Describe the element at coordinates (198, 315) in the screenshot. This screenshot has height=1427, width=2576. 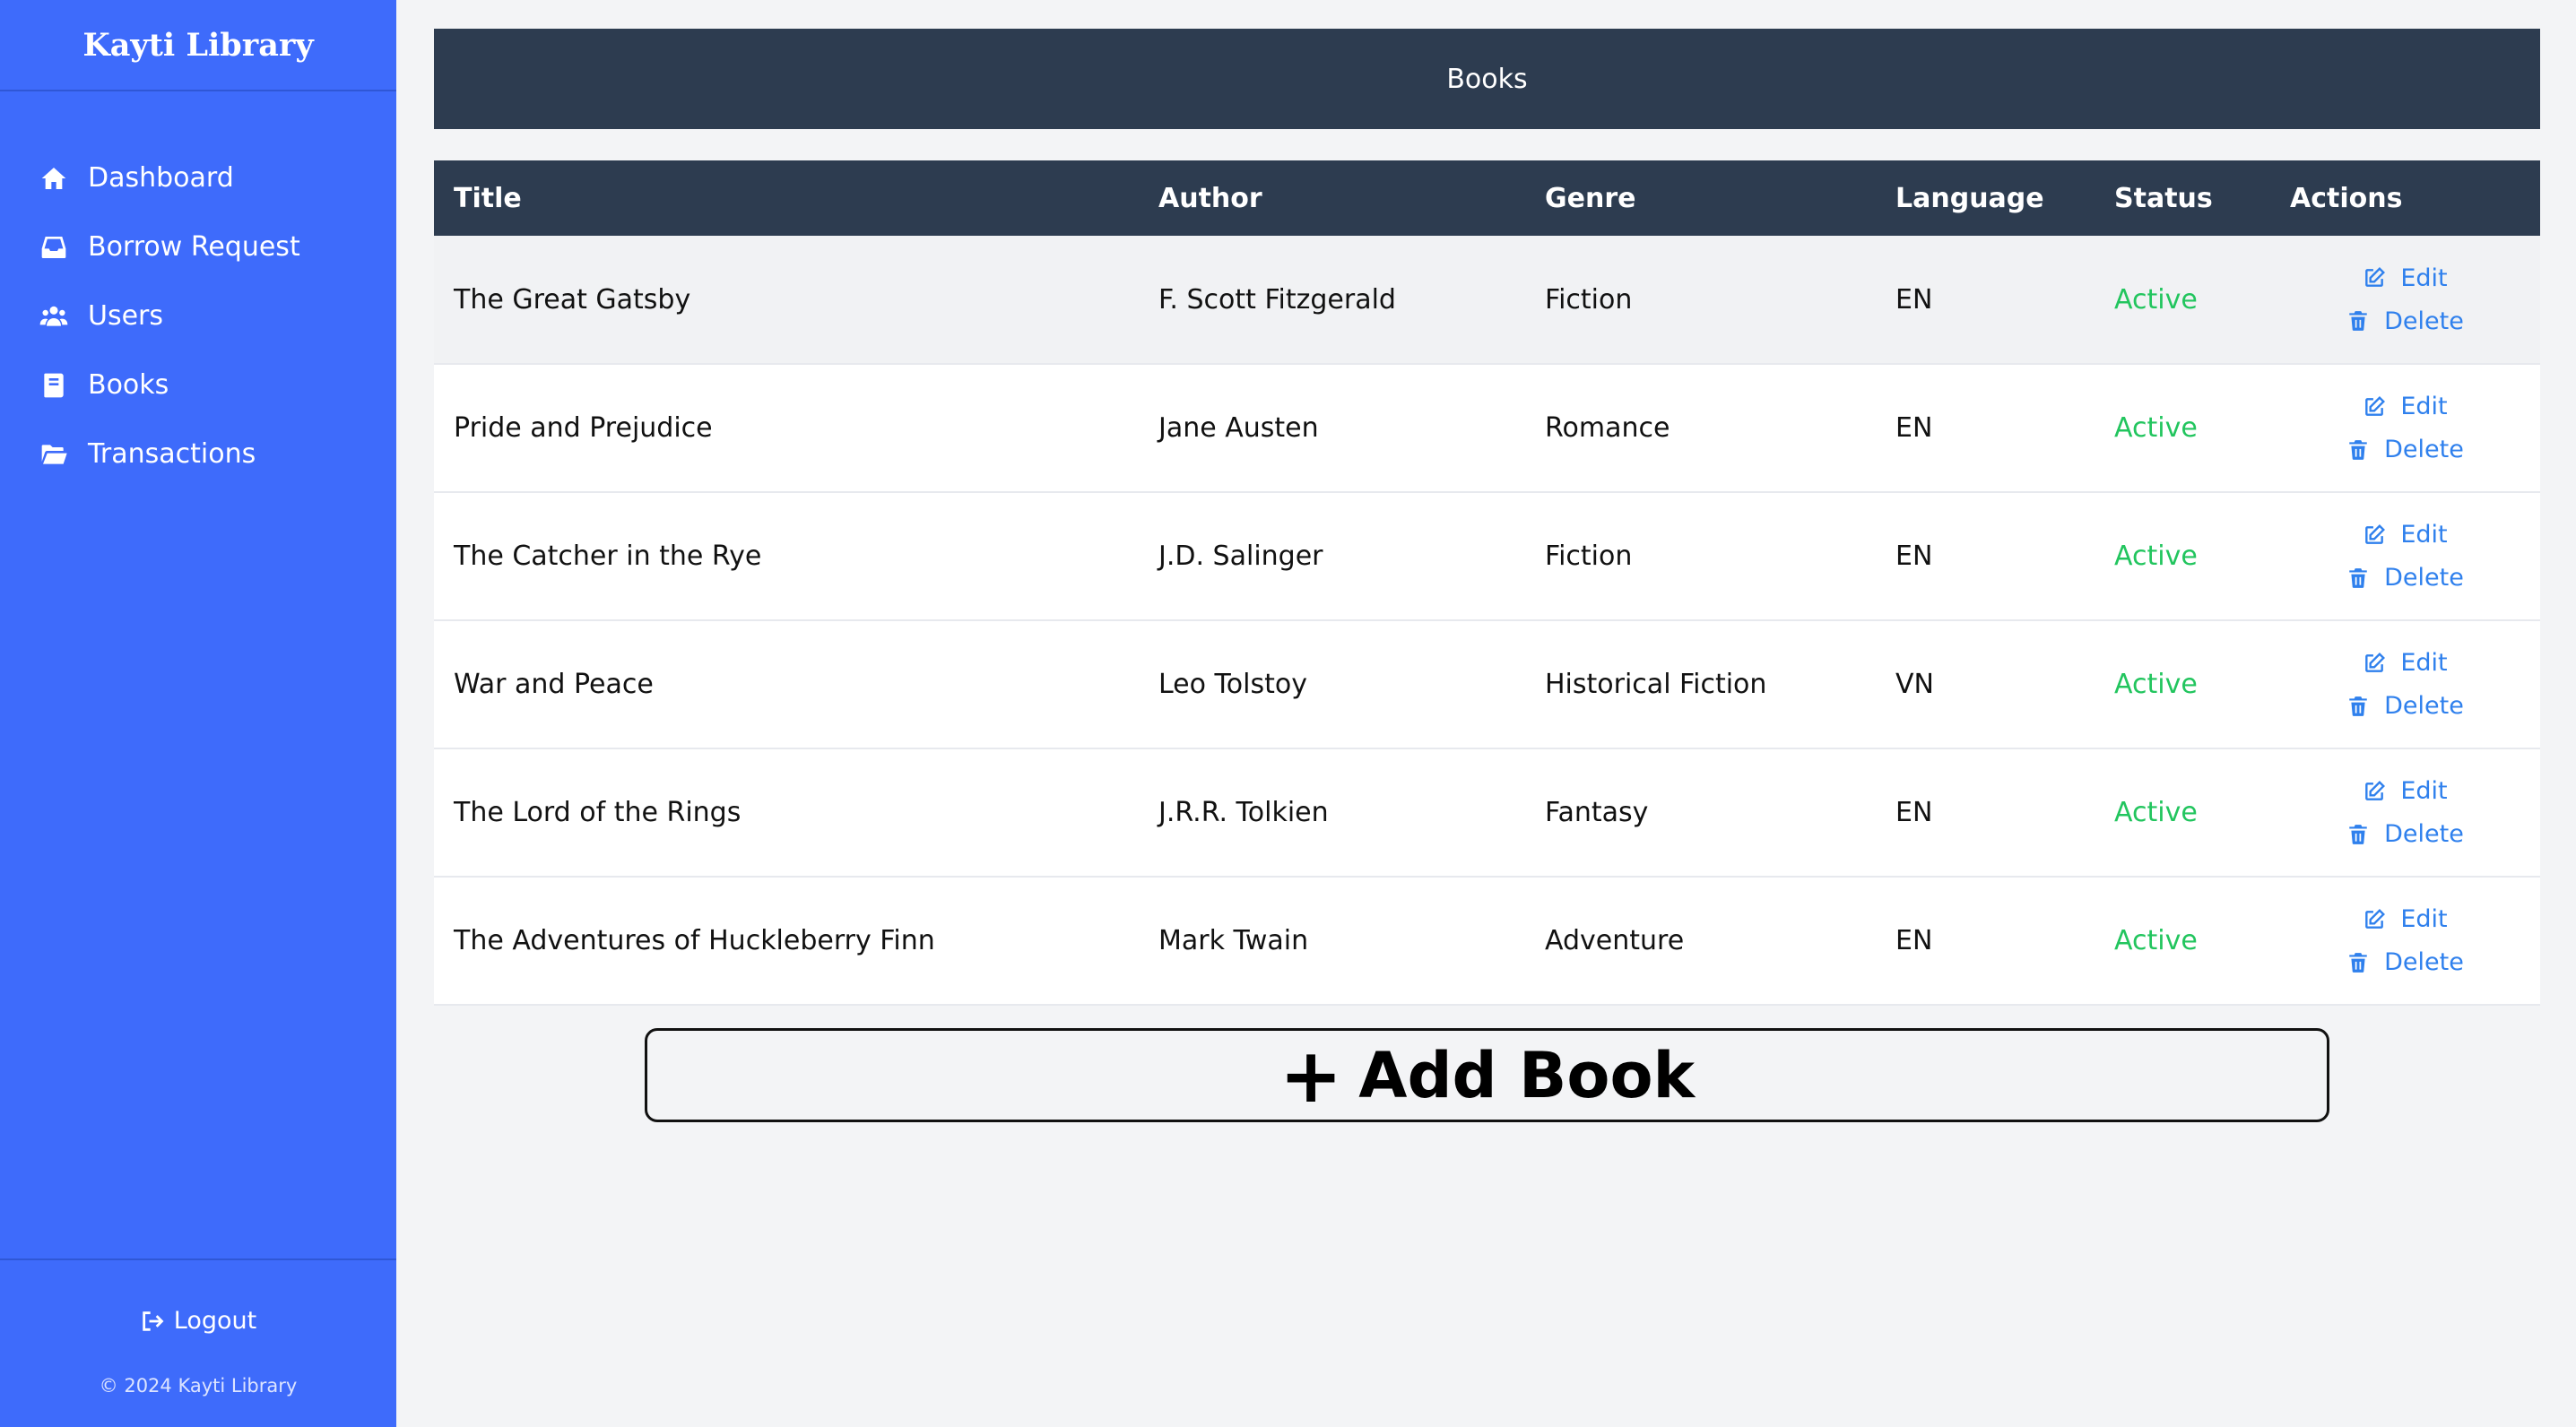
I see `sidebar-item-users: Users` at that location.